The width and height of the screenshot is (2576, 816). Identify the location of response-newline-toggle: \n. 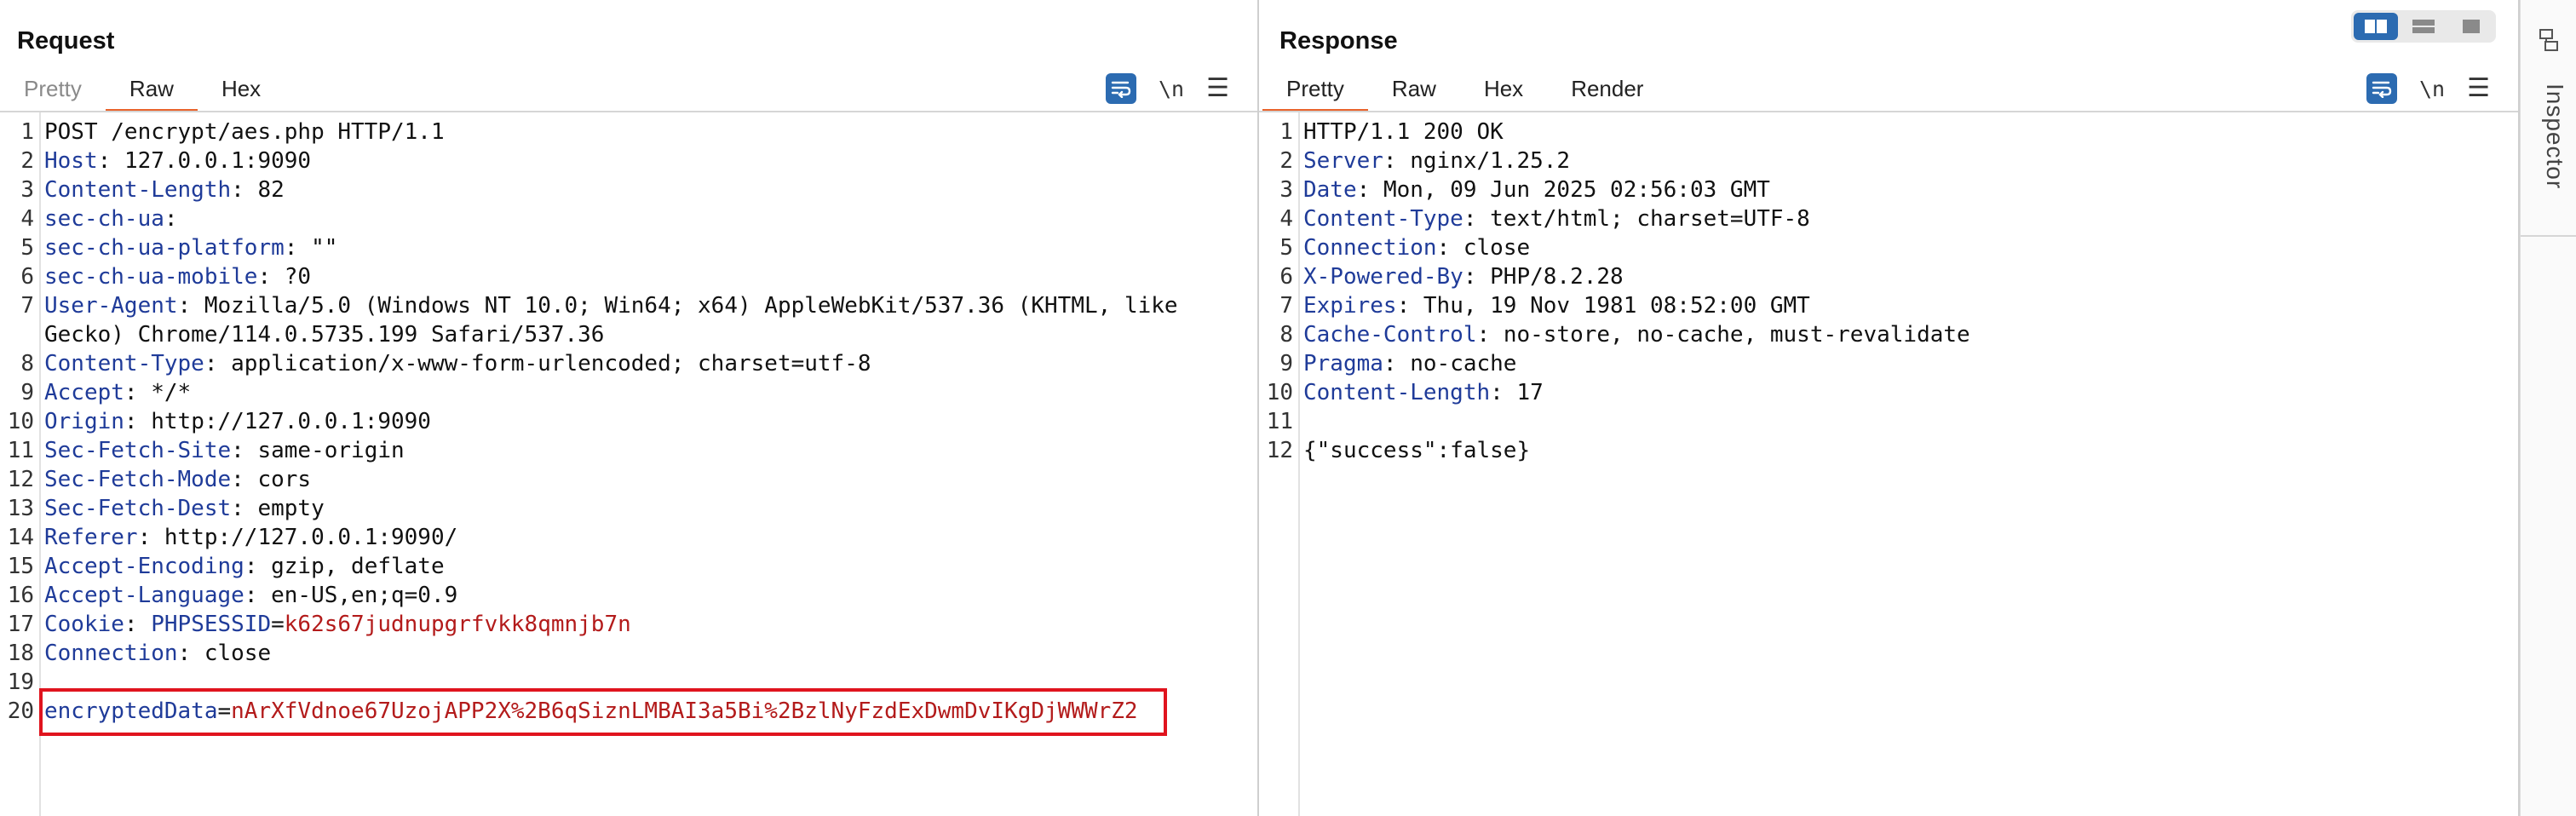
(2432, 89).